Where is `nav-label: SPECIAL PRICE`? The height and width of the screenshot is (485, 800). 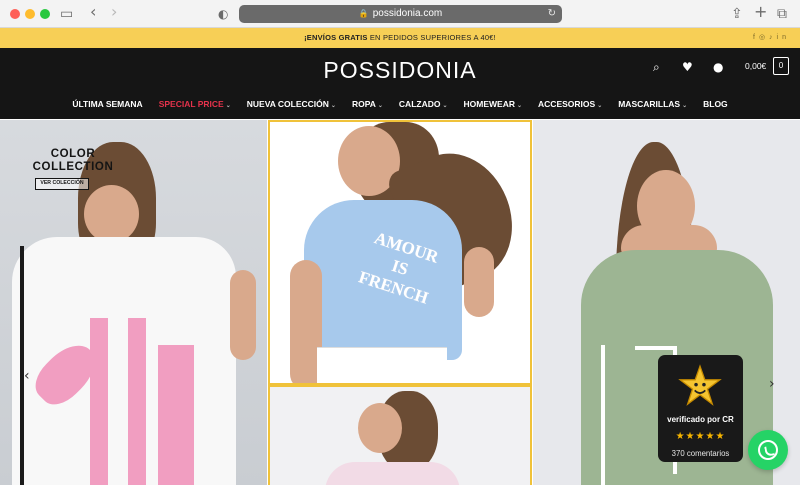
nav-label: SPECIAL PRICE is located at coordinates (191, 104).